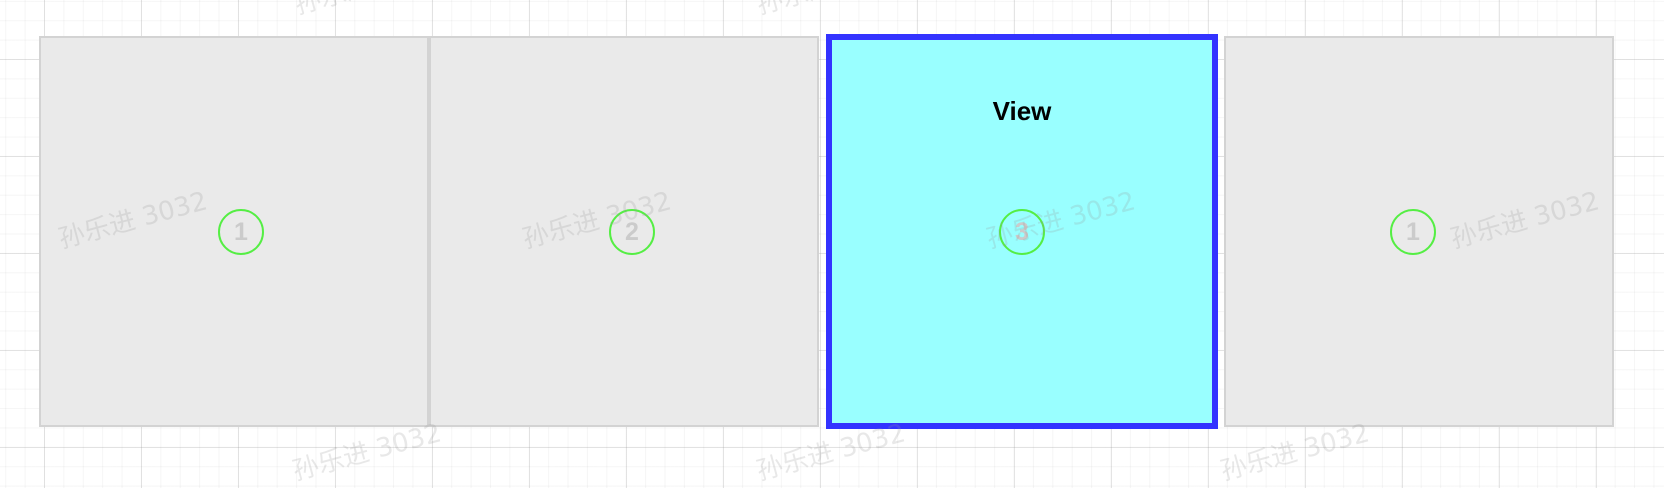  What do you see at coordinates (1022, 232) in the screenshot?
I see `index-badge-3: 3` at bounding box center [1022, 232].